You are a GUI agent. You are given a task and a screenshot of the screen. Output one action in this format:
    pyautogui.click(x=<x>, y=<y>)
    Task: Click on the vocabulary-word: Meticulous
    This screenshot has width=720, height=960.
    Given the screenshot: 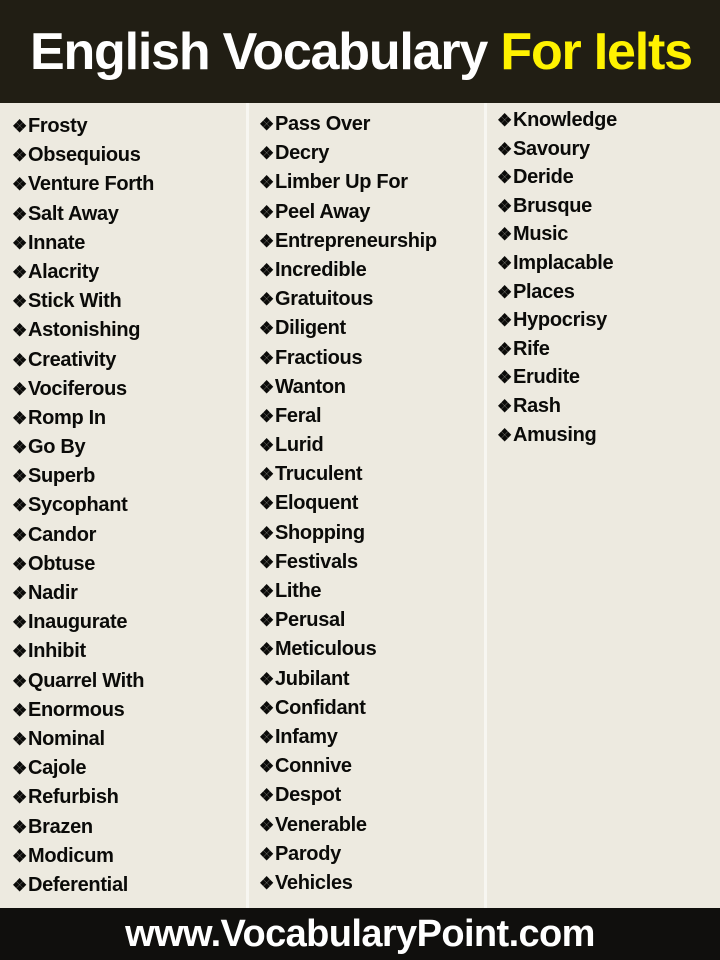 What is the action you would take?
    pyautogui.click(x=325, y=649)
    